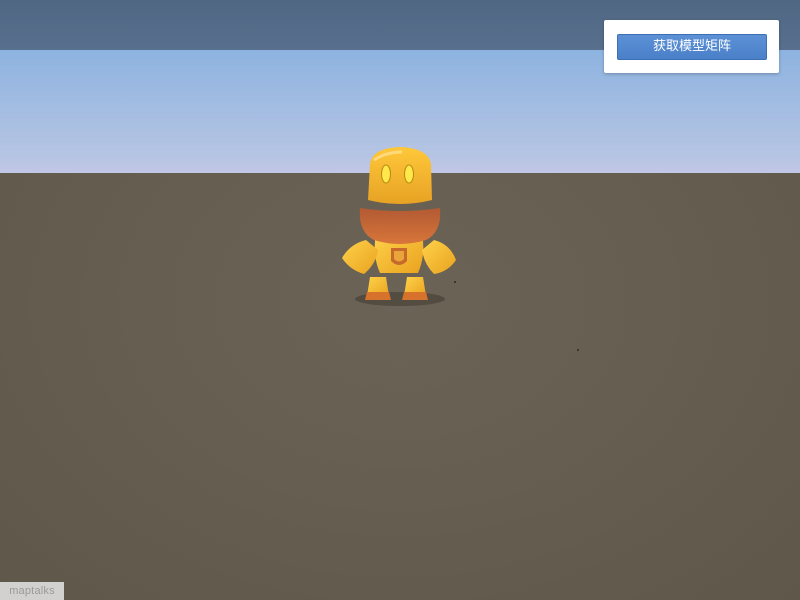  Describe the element at coordinates (439, 257) in the screenshot. I see `robot-right-arm` at that location.